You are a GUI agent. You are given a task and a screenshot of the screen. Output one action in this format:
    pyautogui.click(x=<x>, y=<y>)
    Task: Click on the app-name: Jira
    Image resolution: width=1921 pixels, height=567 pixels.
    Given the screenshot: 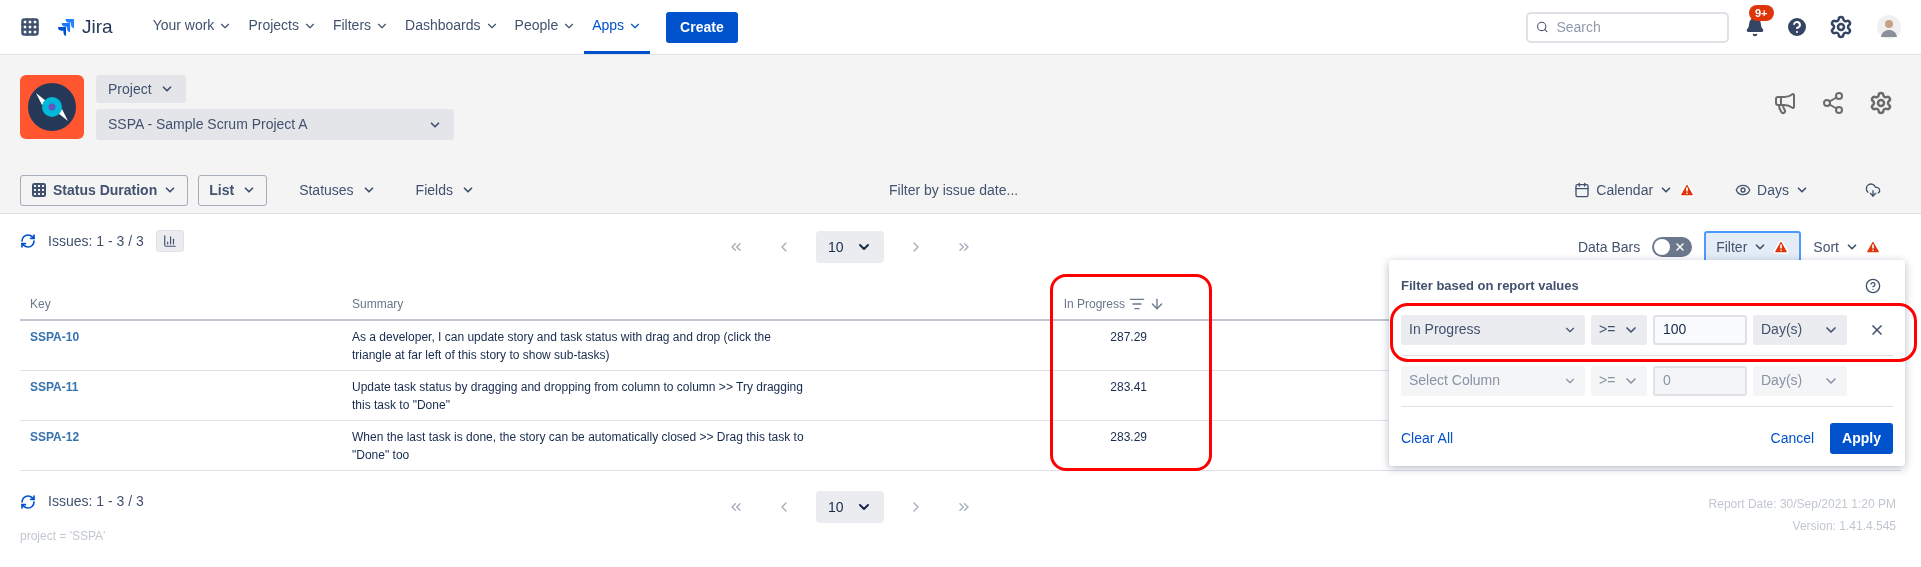 What is the action you would take?
    pyautogui.click(x=97, y=27)
    